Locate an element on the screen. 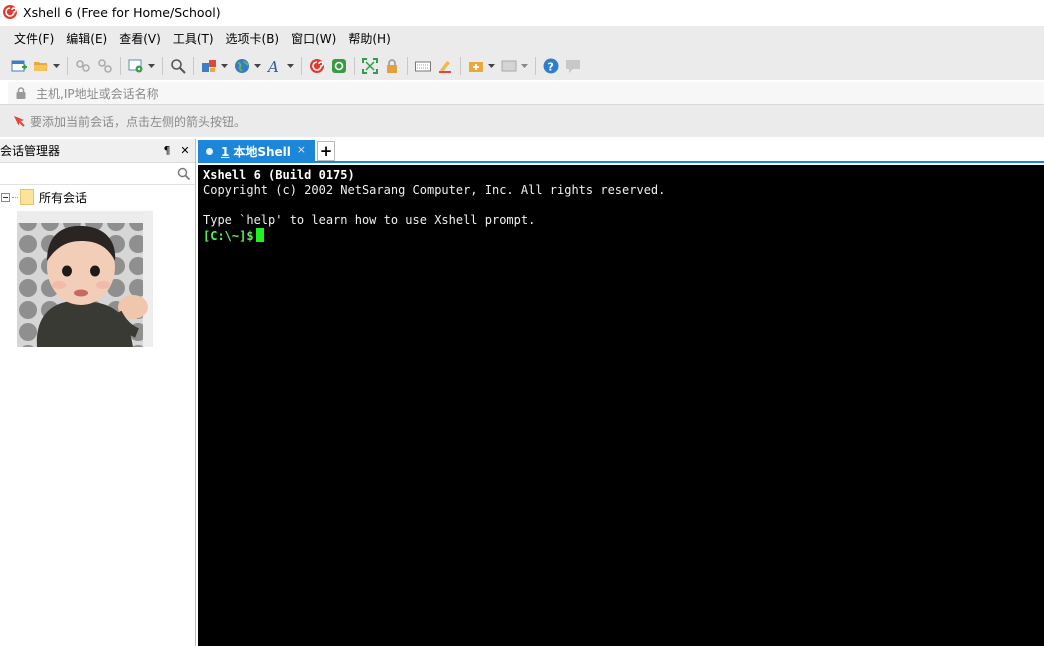 Image resolution: width=1044 pixels, height=646 pixels. address-input: 主机,IP地址或会话名称 is located at coordinates (97, 93).